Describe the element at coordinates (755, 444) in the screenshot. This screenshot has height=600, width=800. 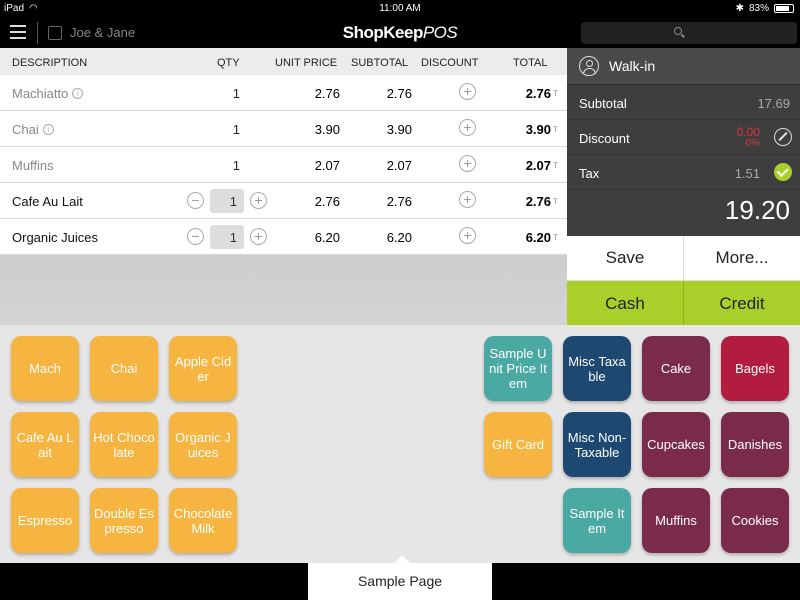
I see `item-tile-danishes: Danishes` at that location.